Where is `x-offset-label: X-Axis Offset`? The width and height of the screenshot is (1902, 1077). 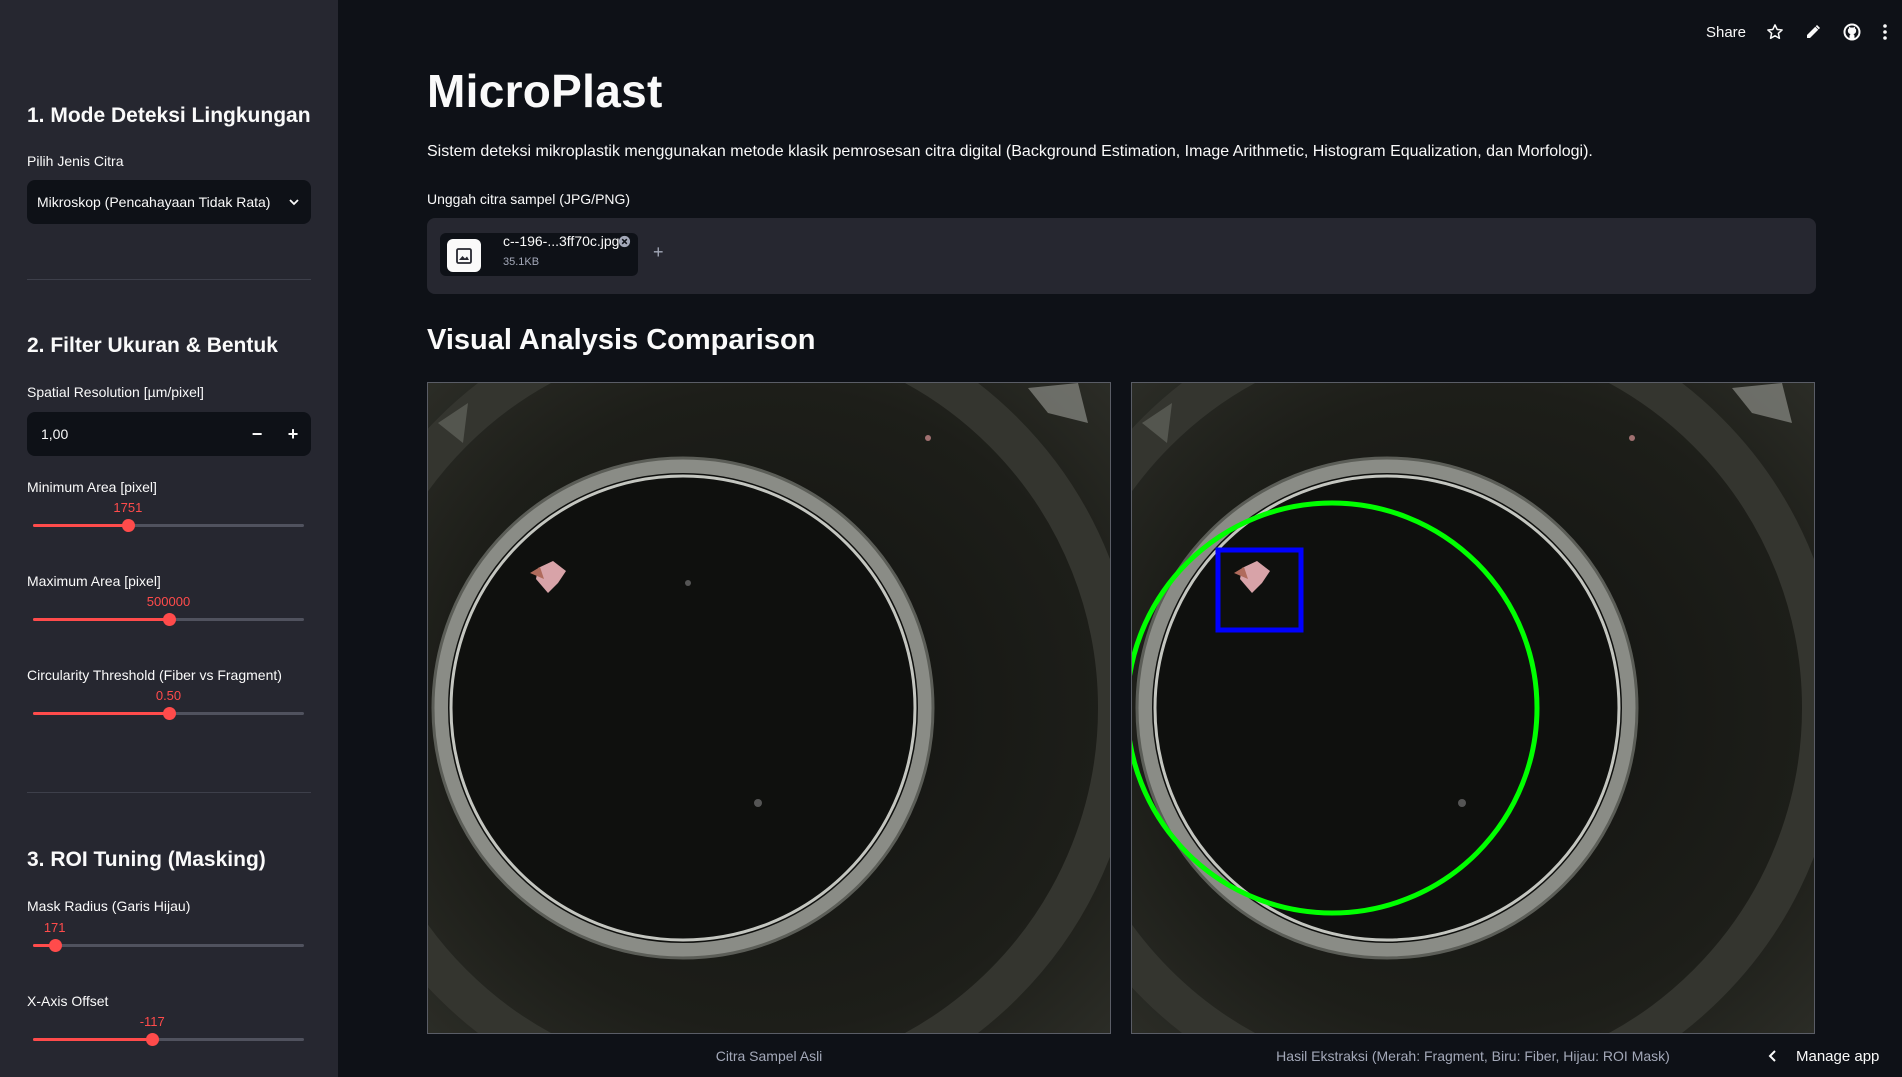
x-offset-label: X-Axis Offset is located at coordinates (68, 1001).